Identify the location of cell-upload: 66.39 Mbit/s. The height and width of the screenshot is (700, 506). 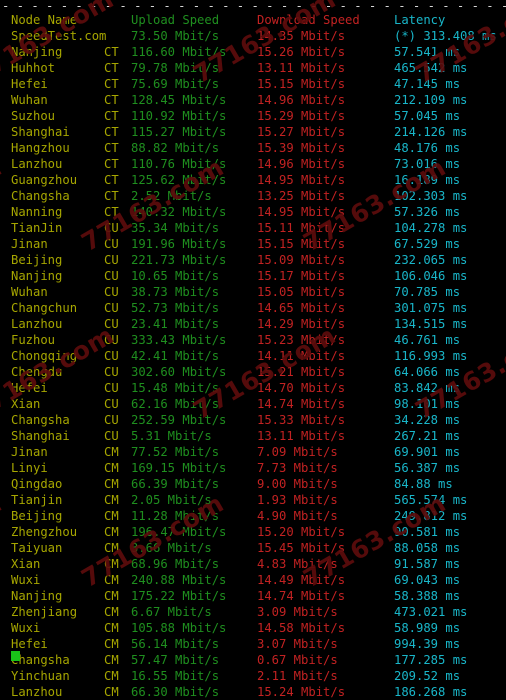
(175, 484).